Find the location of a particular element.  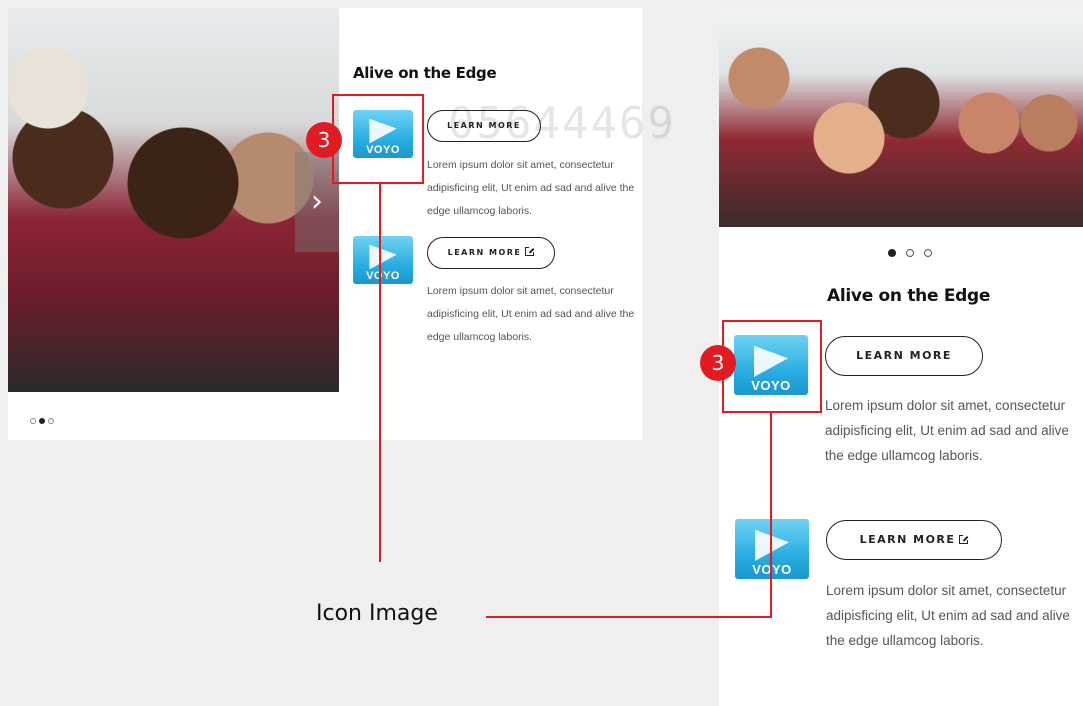

highlight-box-desktop is located at coordinates (378, 139).